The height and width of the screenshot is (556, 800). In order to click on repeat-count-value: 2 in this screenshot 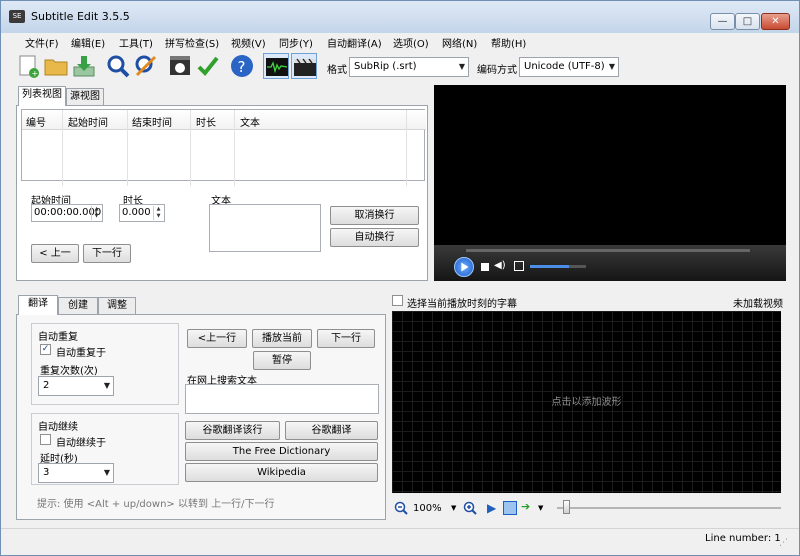, I will do `click(46, 385)`.